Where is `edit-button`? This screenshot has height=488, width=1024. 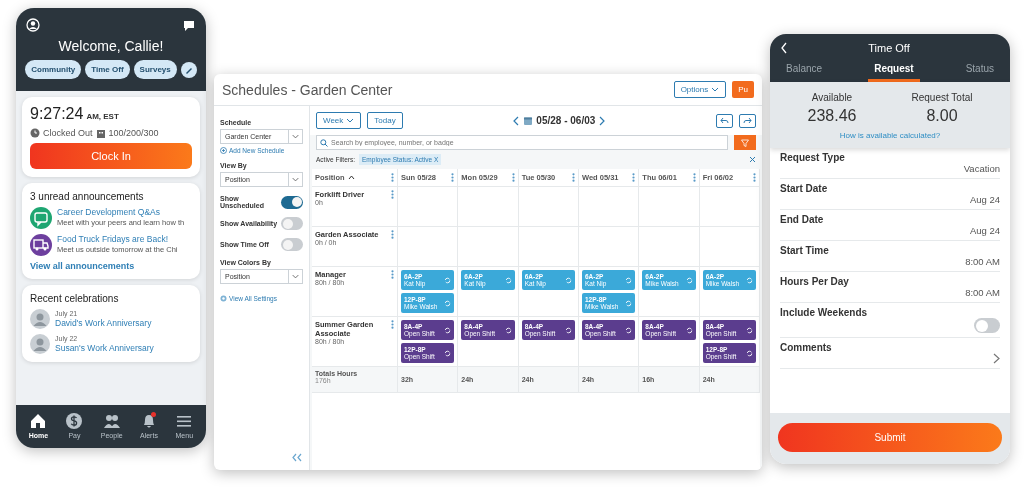
edit-button is located at coordinates (188, 69).